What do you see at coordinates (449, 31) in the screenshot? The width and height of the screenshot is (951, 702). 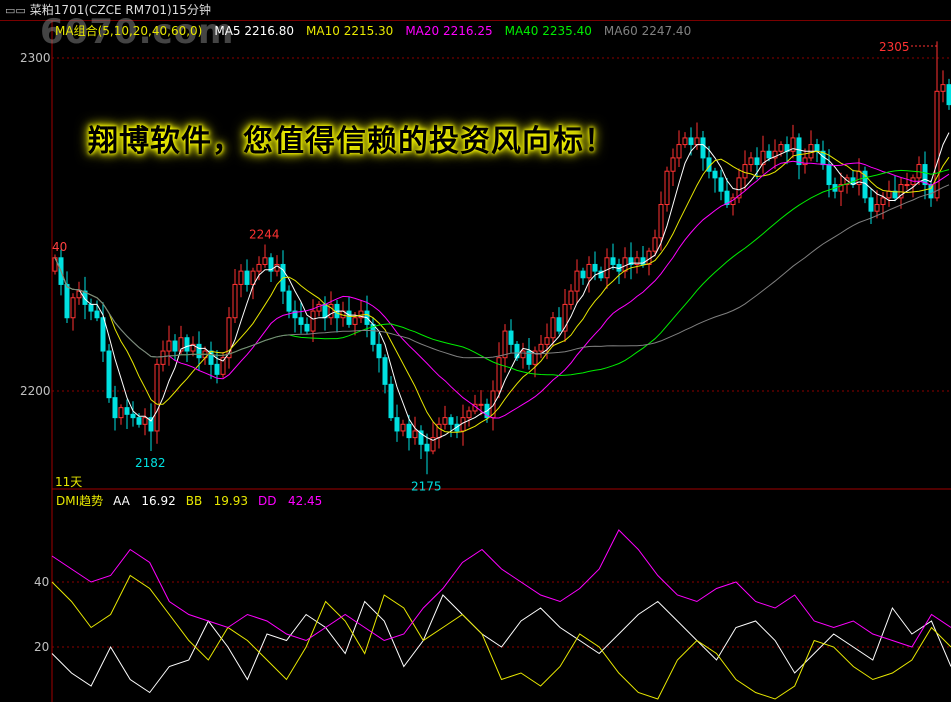 I see `ma20-label: MA20 2216.25` at bounding box center [449, 31].